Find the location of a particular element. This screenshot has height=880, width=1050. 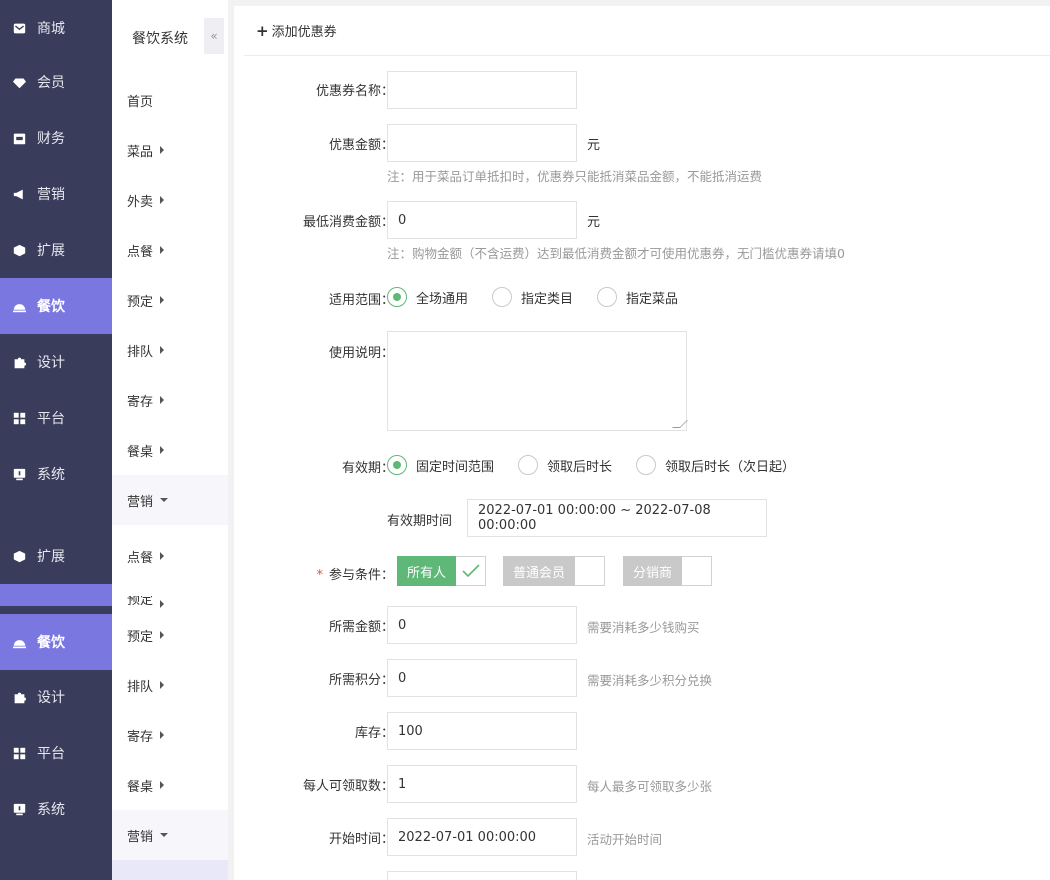

per-person-limit-input: 1 is located at coordinates (482, 784).